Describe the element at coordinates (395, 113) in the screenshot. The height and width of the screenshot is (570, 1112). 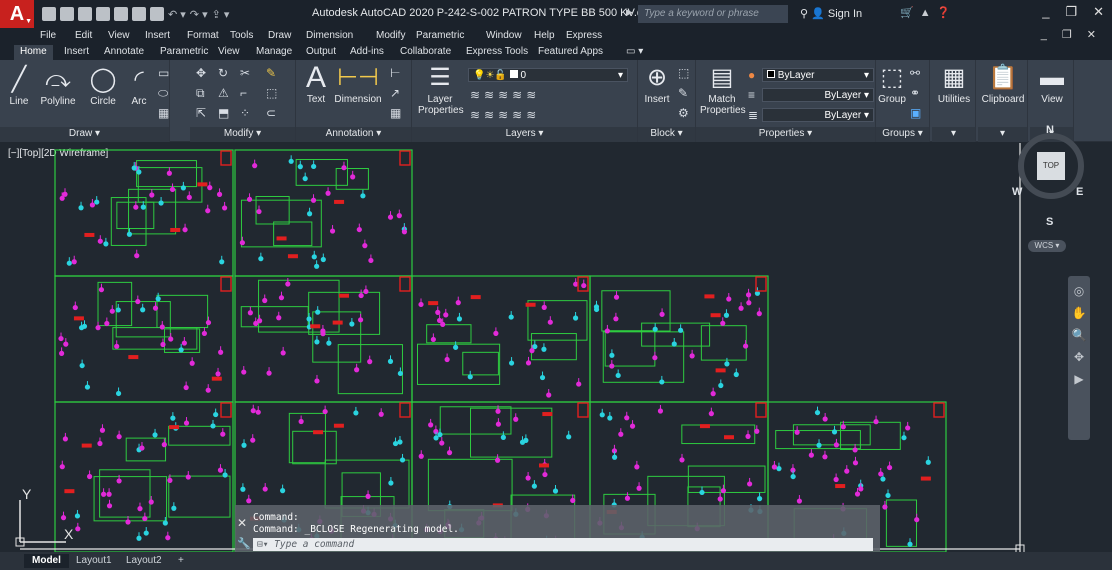
I see `table-icon: ▦` at that location.